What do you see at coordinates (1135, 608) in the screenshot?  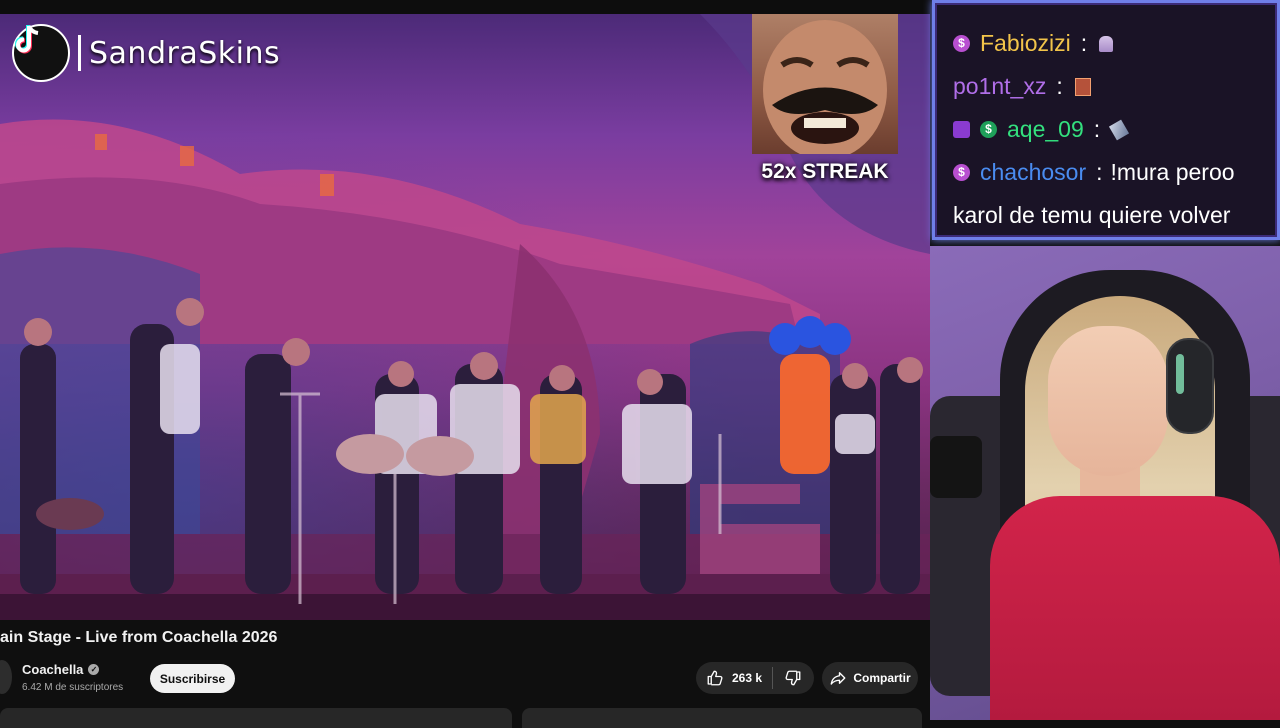 I see `streamer-shirt` at bounding box center [1135, 608].